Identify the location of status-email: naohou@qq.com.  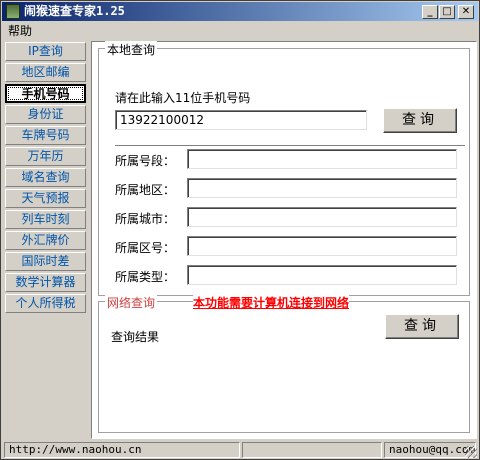
(430, 450).